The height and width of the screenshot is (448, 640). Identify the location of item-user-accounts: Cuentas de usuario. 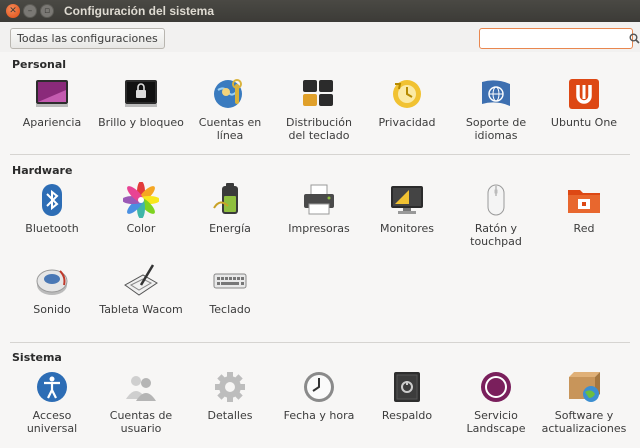
(141, 402).